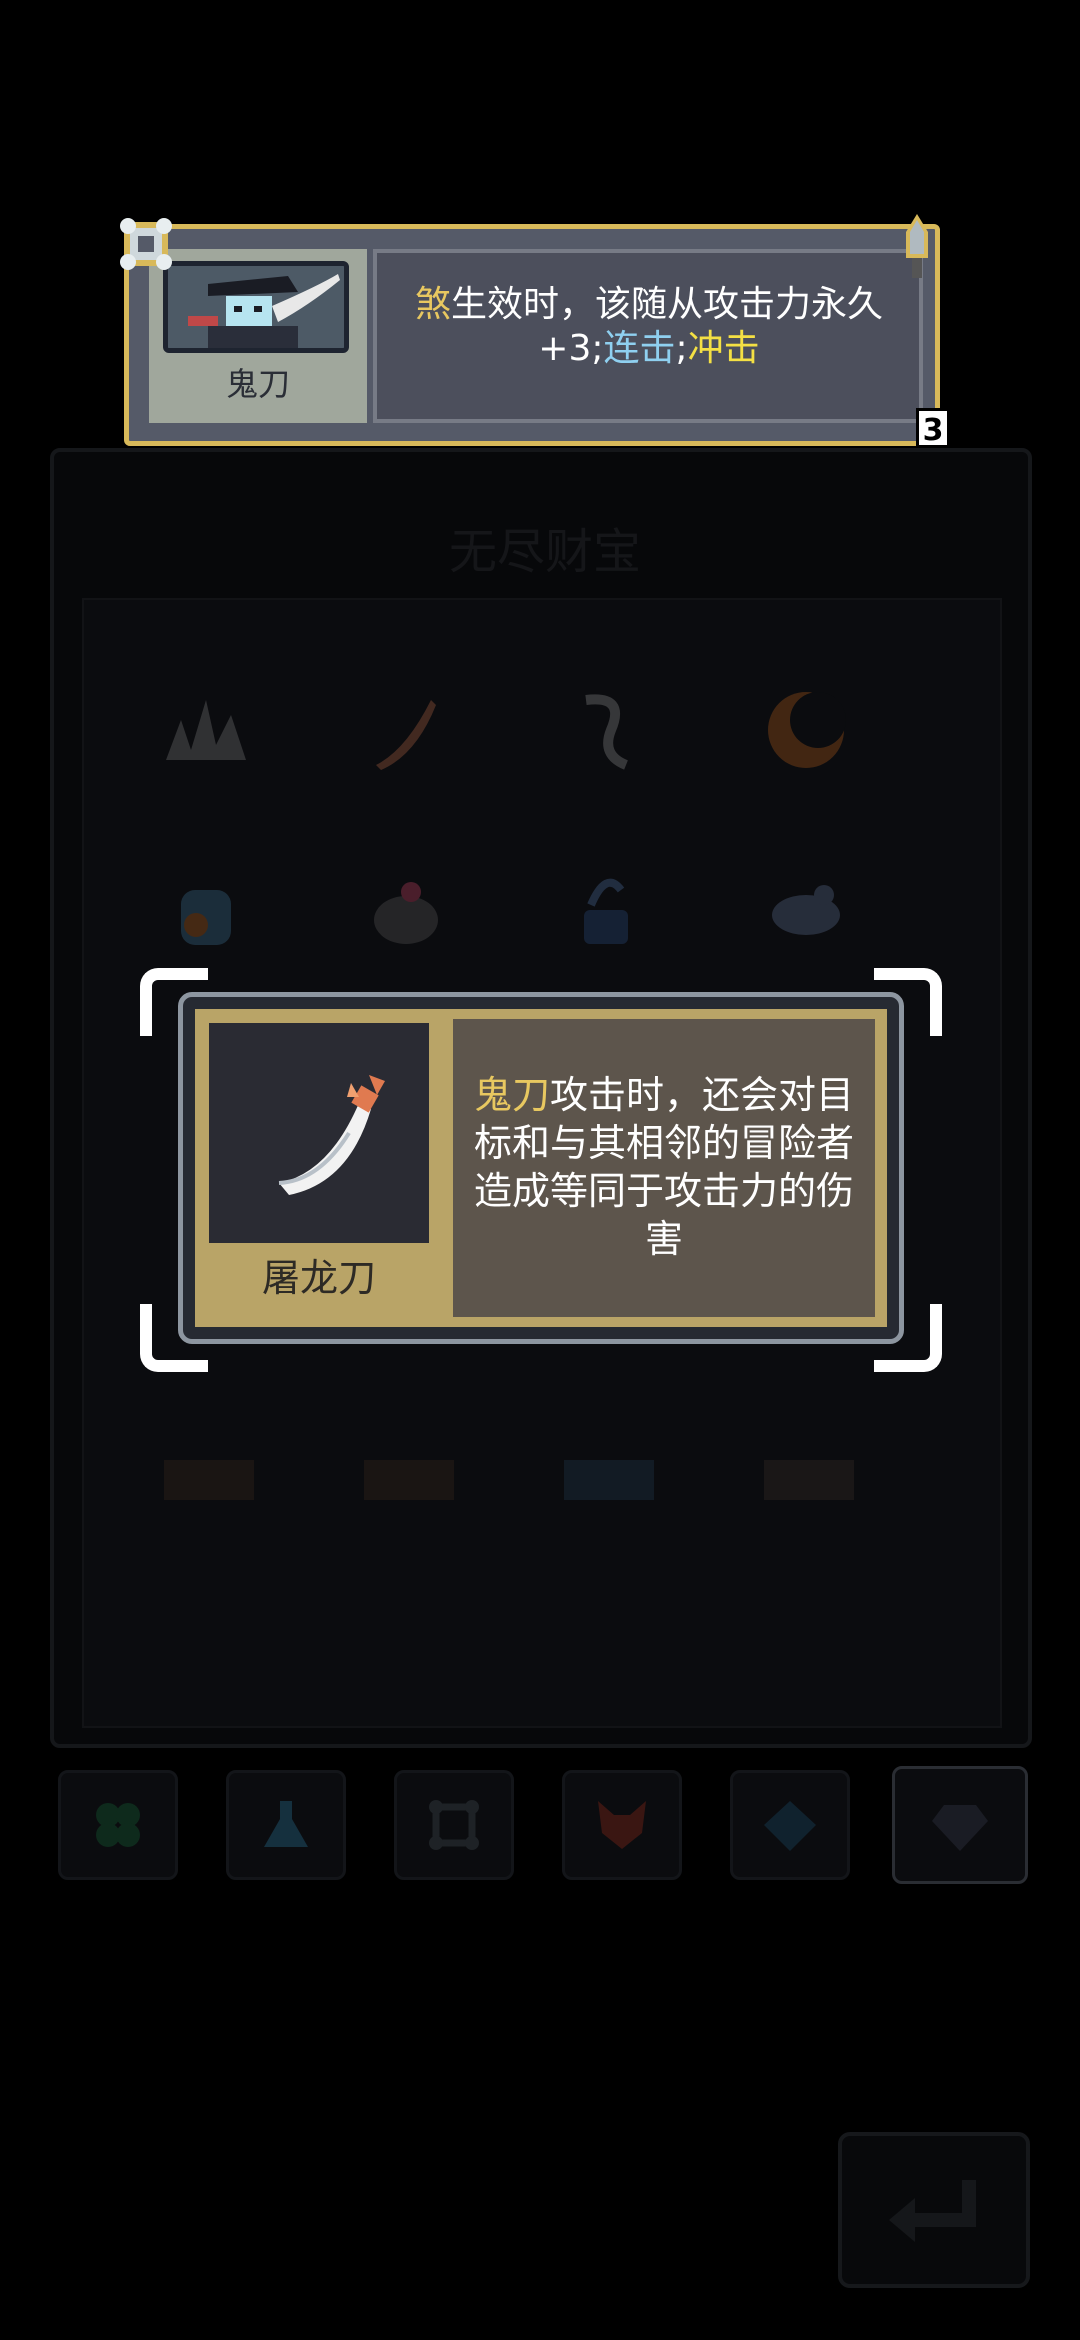 This screenshot has width=1080, height=2340. I want to click on companion-desc-panel: 煞生效时，该随从攻击力永久 +3;连击;冲击, so click(648, 336).